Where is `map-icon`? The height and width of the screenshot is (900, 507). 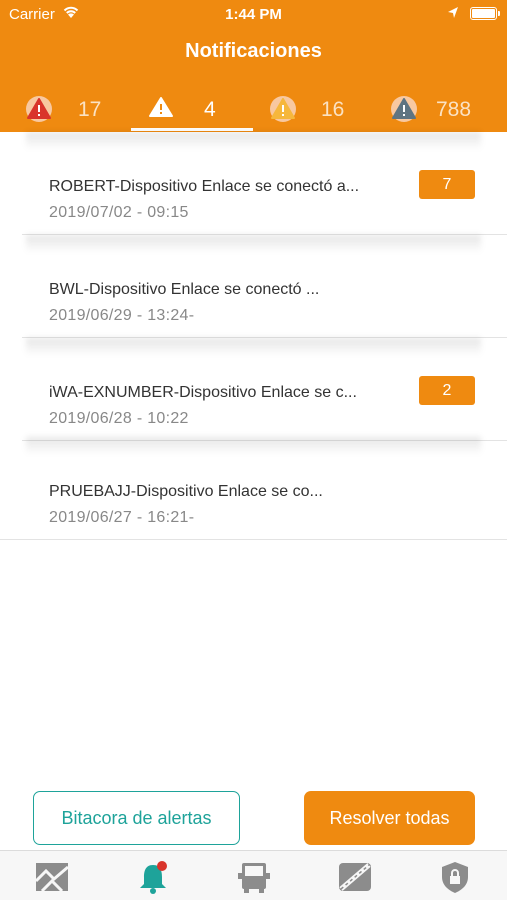 map-icon is located at coordinates (52, 877).